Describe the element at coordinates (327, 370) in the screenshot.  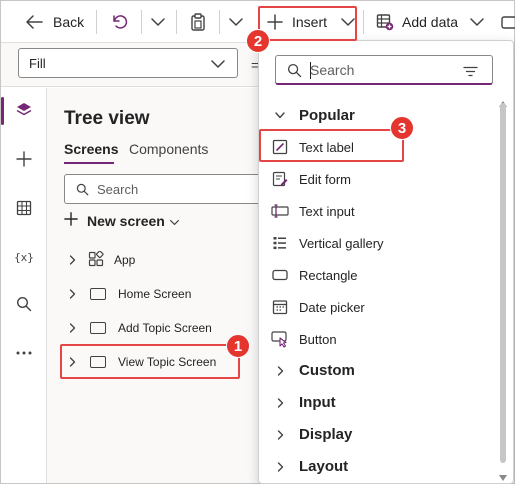
I see `group-label: Custom` at that location.